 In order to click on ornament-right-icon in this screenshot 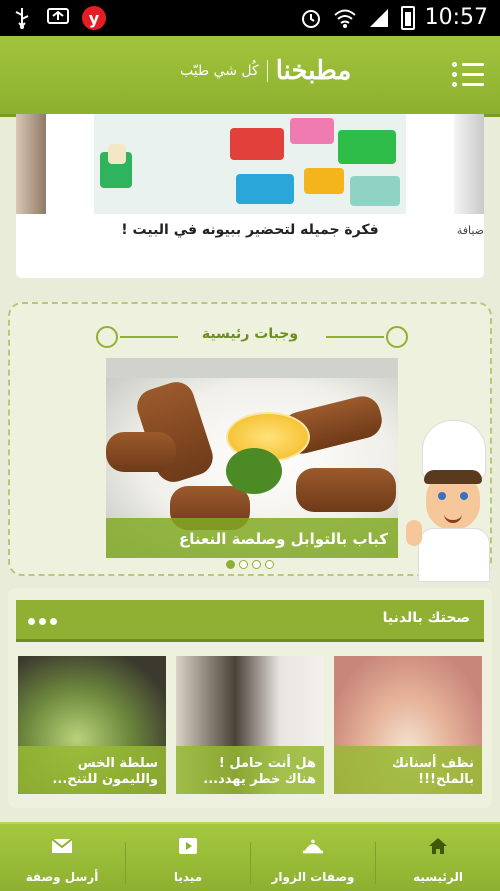, I will do `click(397, 337)`.